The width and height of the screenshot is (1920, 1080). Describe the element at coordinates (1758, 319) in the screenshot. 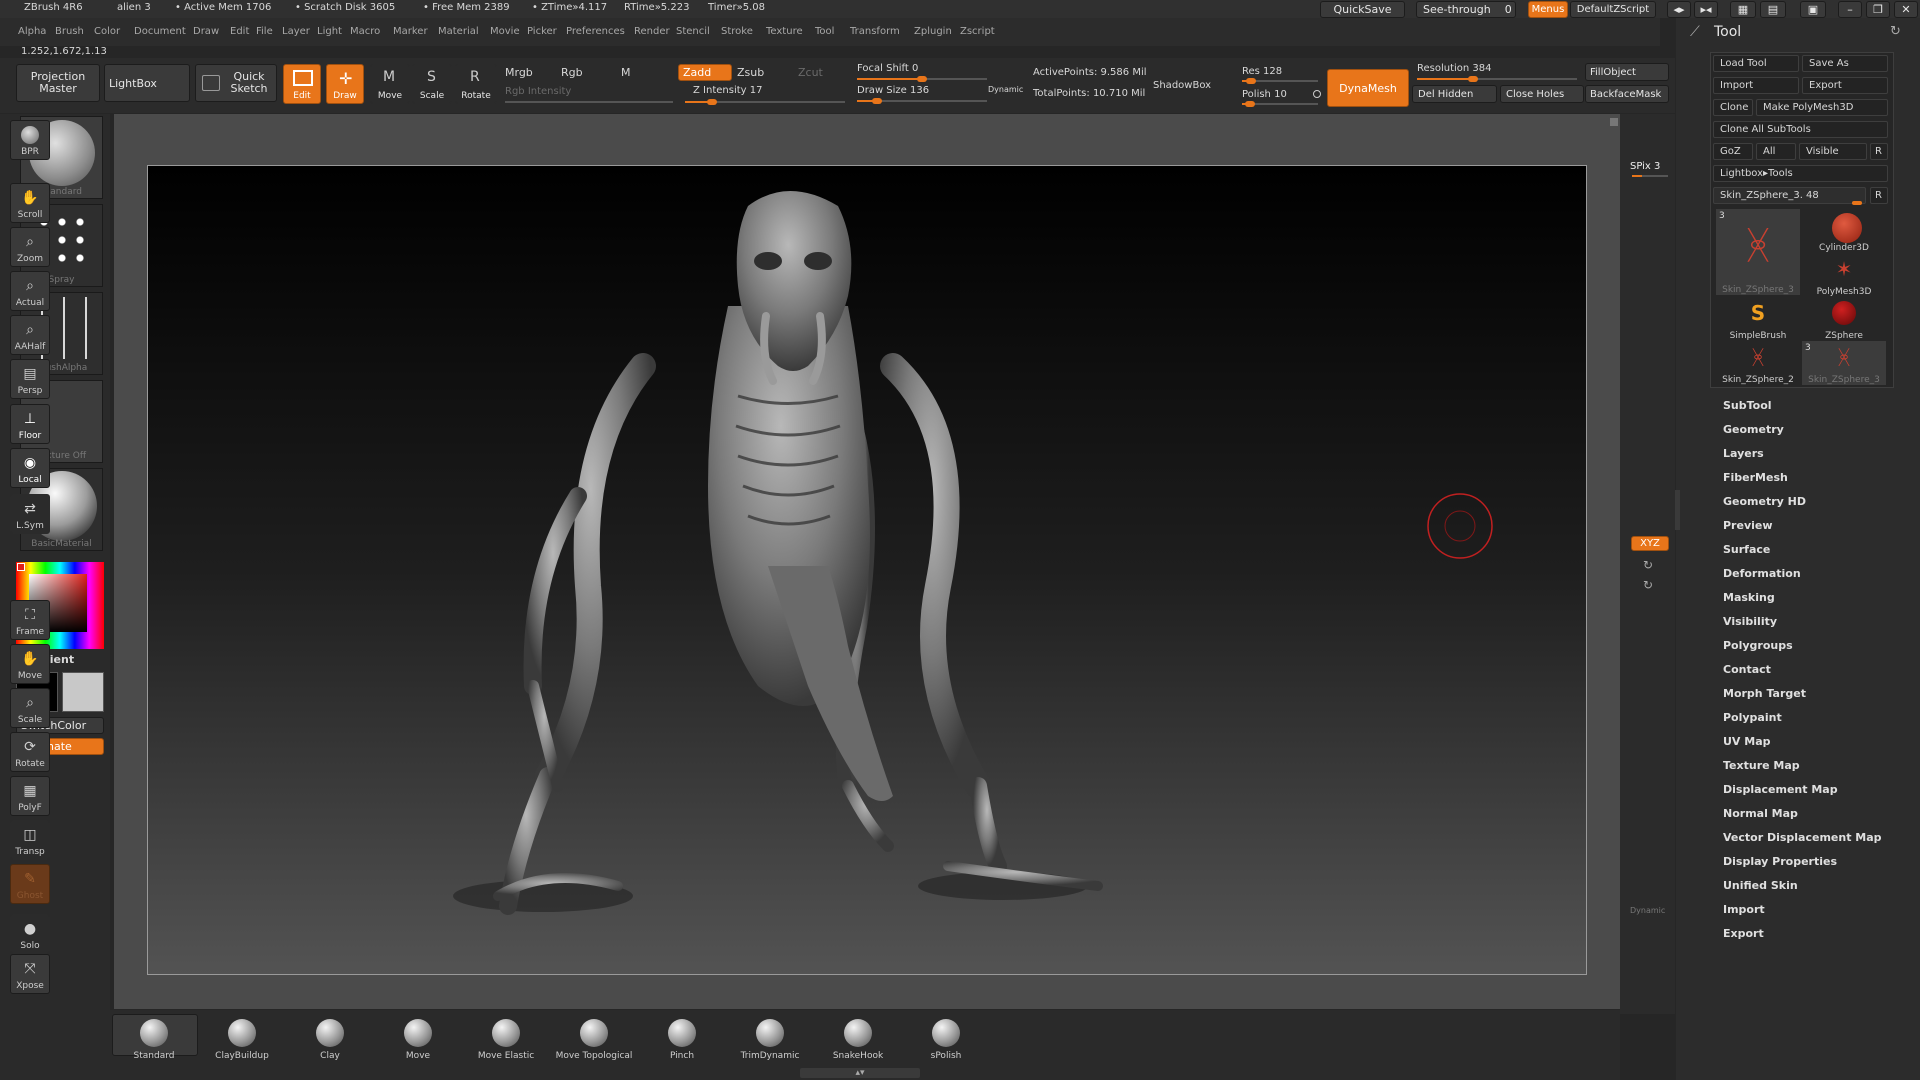

I see `tool-thumb-simplebrush: S SimpleBrush` at that location.